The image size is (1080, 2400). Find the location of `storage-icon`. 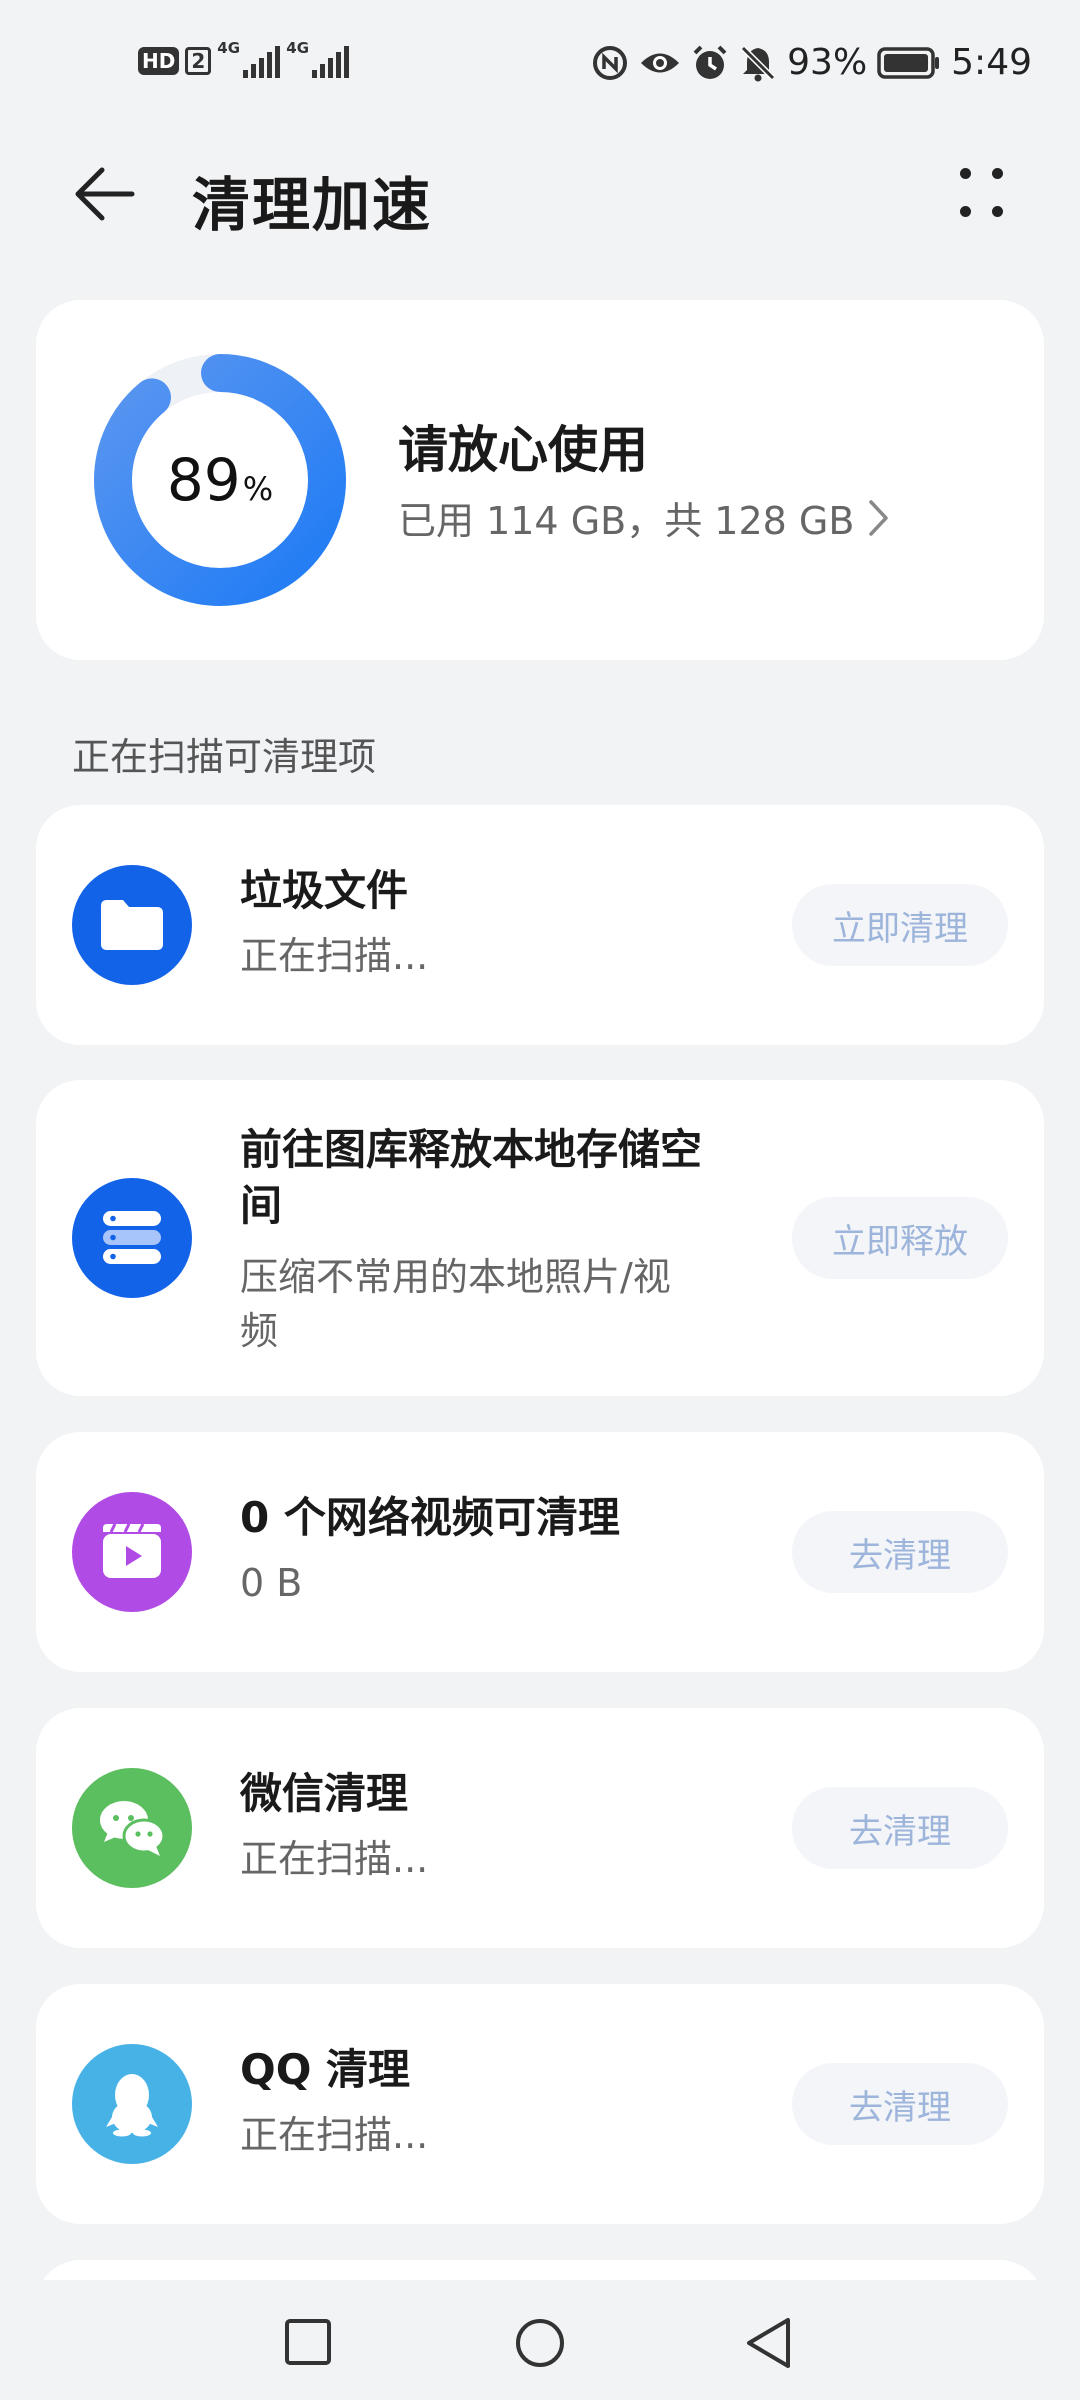

storage-icon is located at coordinates (132, 1238).